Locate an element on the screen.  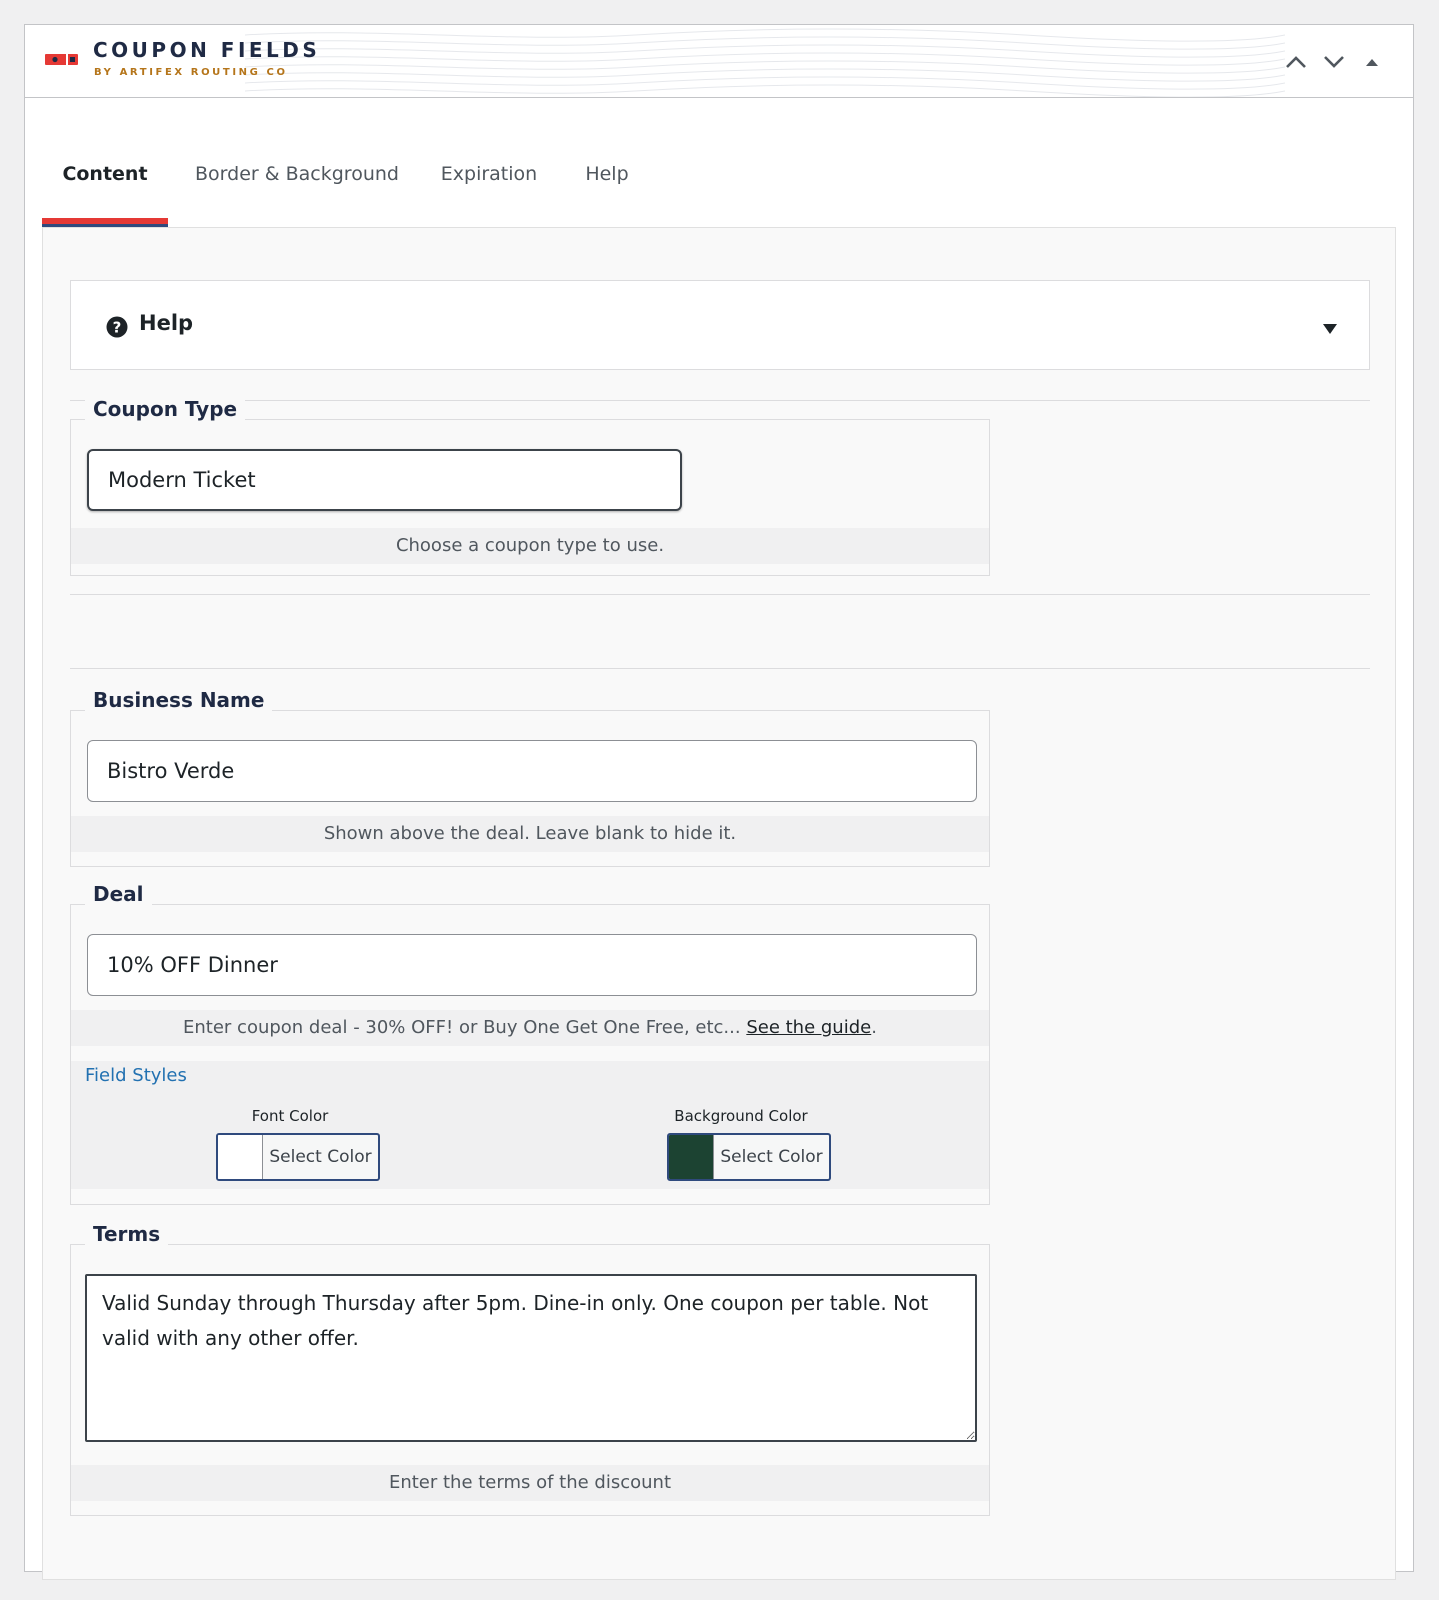
help-accordion: ? Help is located at coordinates (720, 325).